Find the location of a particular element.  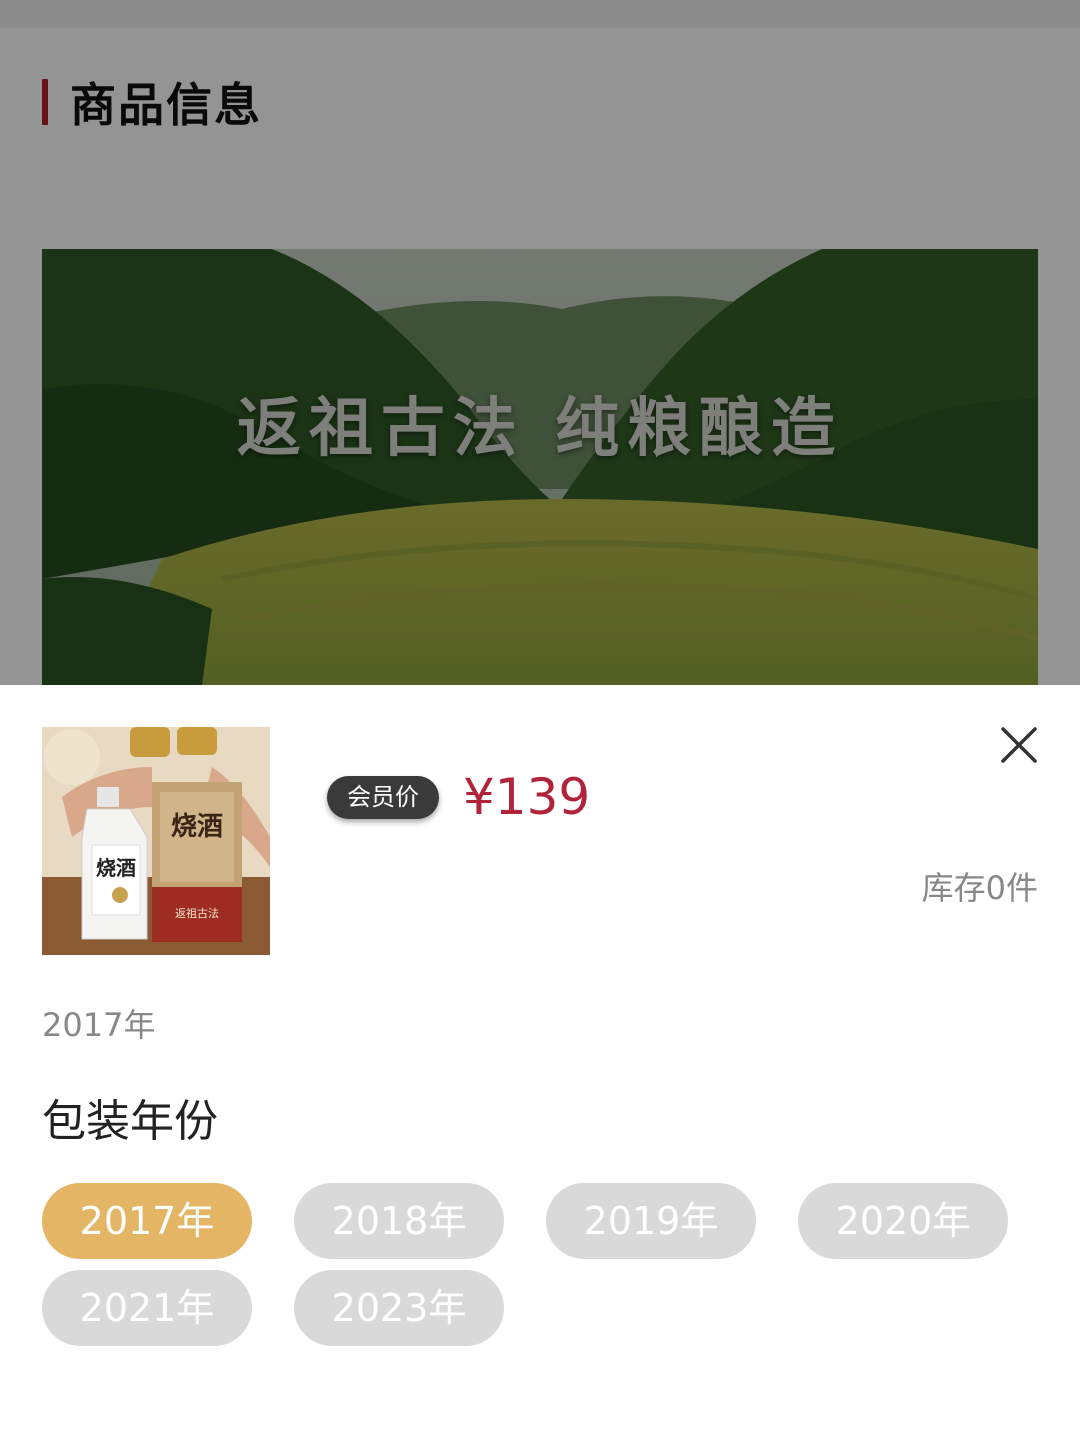

close-button is located at coordinates (1019, 745).